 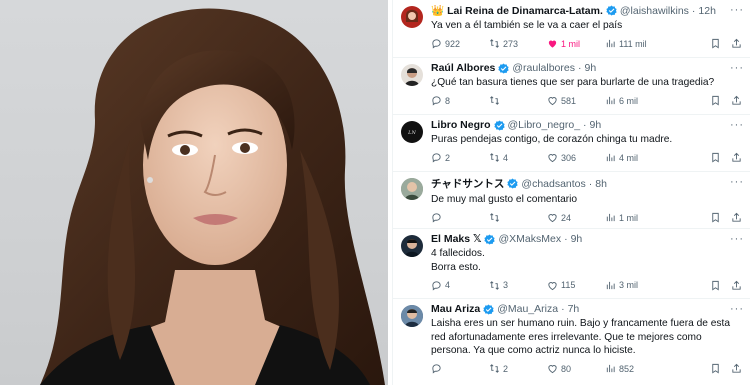 What do you see at coordinates (460, 100) in the screenshot?
I see `reply-button: 8` at bounding box center [460, 100].